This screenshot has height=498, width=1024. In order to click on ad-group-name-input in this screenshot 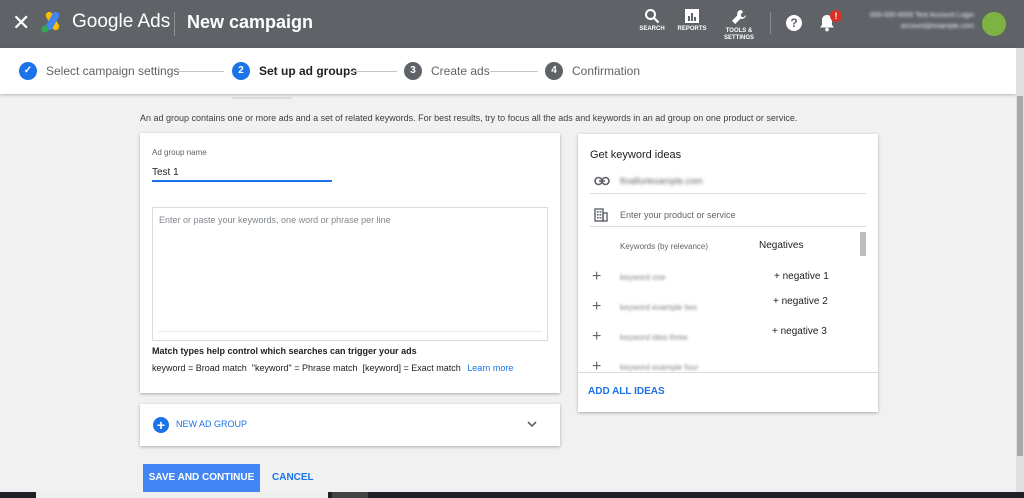, I will do `click(242, 173)`.